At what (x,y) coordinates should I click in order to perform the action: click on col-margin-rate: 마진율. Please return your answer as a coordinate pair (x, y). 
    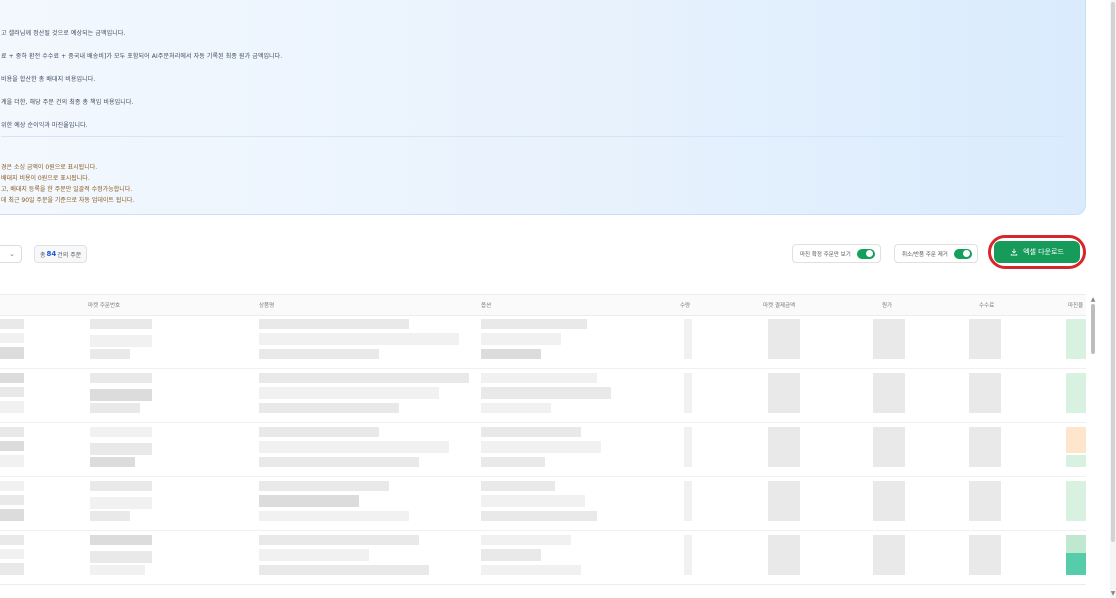
    Looking at the image, I should click on (1075, 305).